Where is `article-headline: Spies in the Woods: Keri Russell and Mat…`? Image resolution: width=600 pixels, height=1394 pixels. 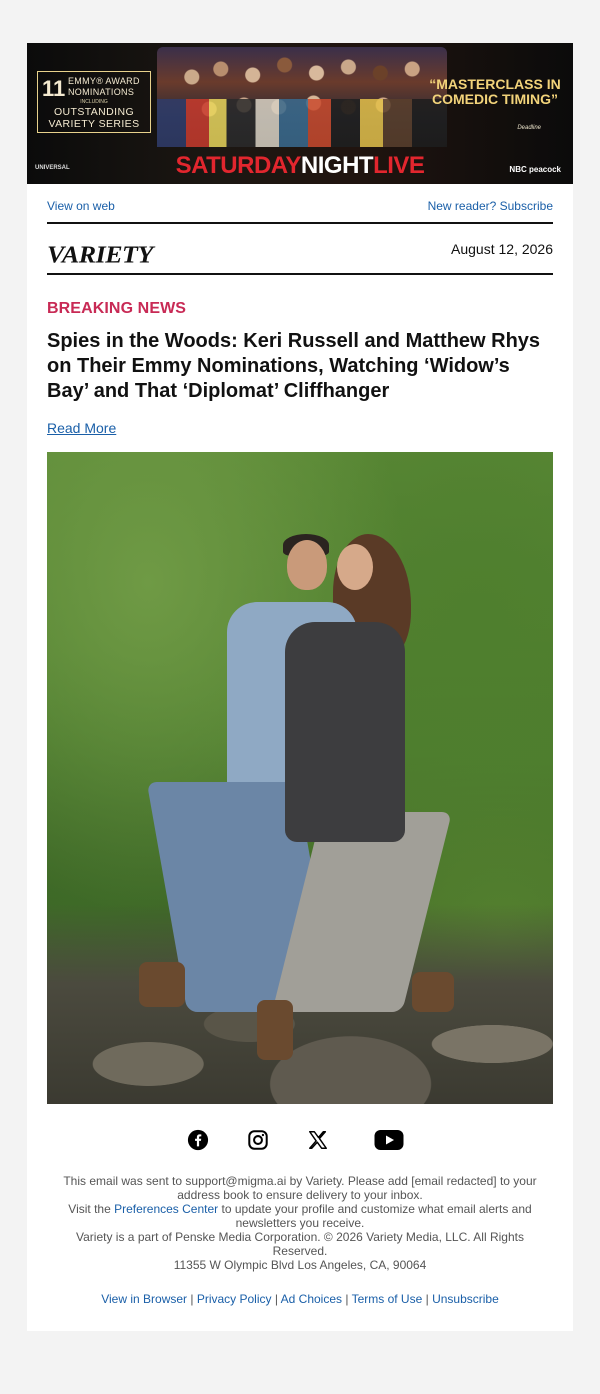 article-headline: Spies in the Woods: Keri Russell and Mat… is located at coordinates (297, 366).